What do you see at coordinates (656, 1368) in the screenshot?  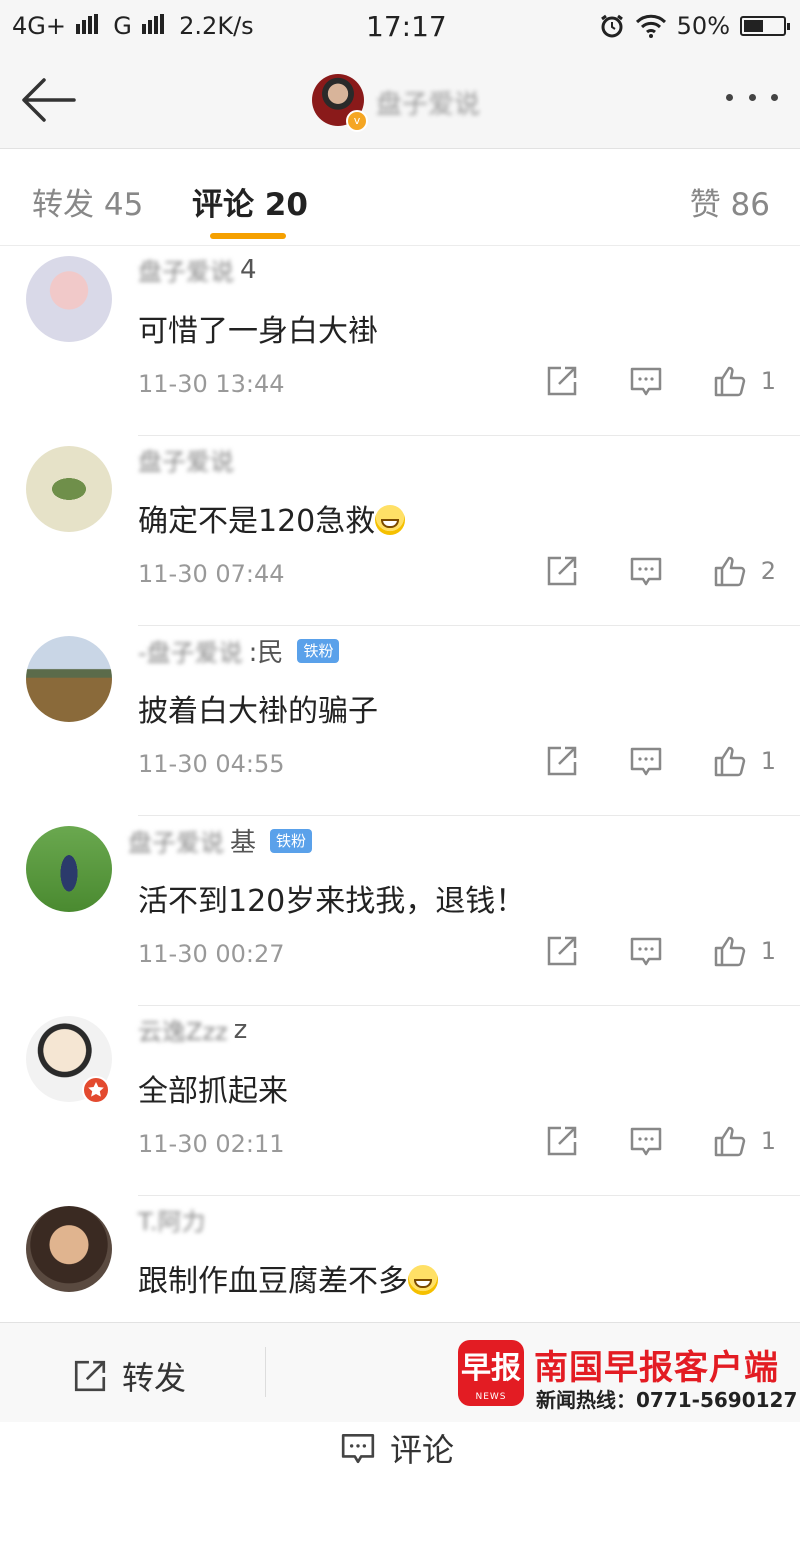 I see `watermark-title: 南国早报客户端` at bounding box center [656, 1368].